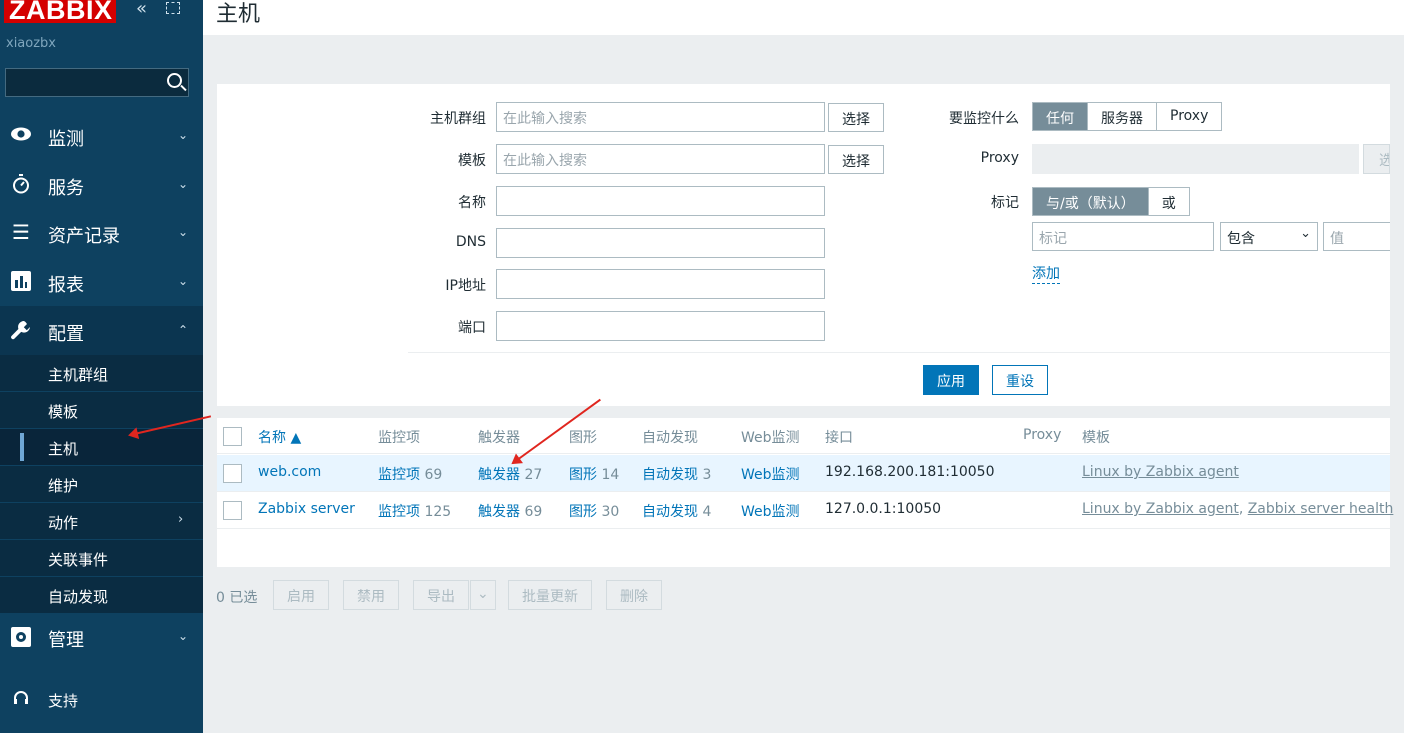 This screenshot has height=733, width=1404. Describe the element at coordinates (660, 284) in the screenshot. I see `ip-input` at that location.